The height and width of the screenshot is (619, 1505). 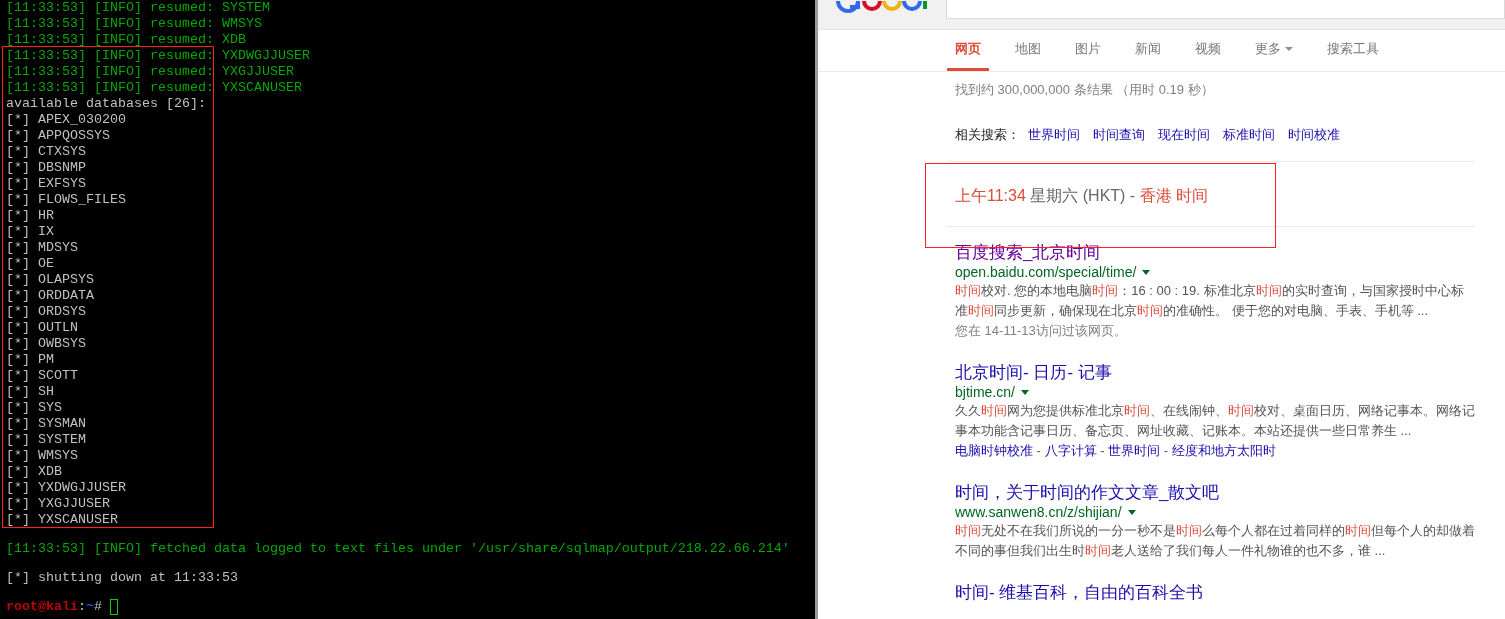 What do you see at coordinates (42, 328) in the screenshot?
I see `output-line: [*] OUTLN` at bounding box center [42, 328].